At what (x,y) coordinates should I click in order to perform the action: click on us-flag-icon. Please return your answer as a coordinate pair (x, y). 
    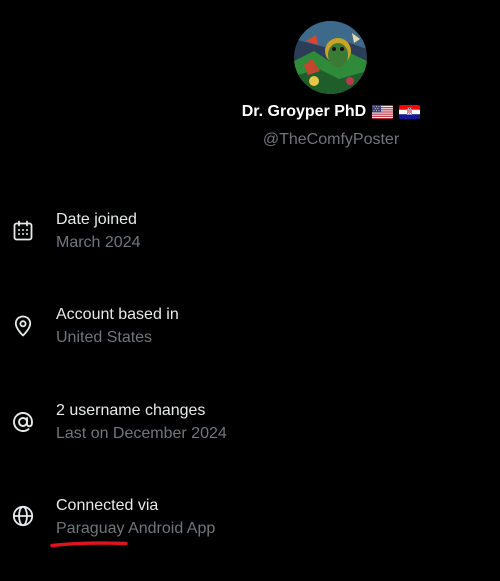
    Looking at the image, I should click on (383, 112).